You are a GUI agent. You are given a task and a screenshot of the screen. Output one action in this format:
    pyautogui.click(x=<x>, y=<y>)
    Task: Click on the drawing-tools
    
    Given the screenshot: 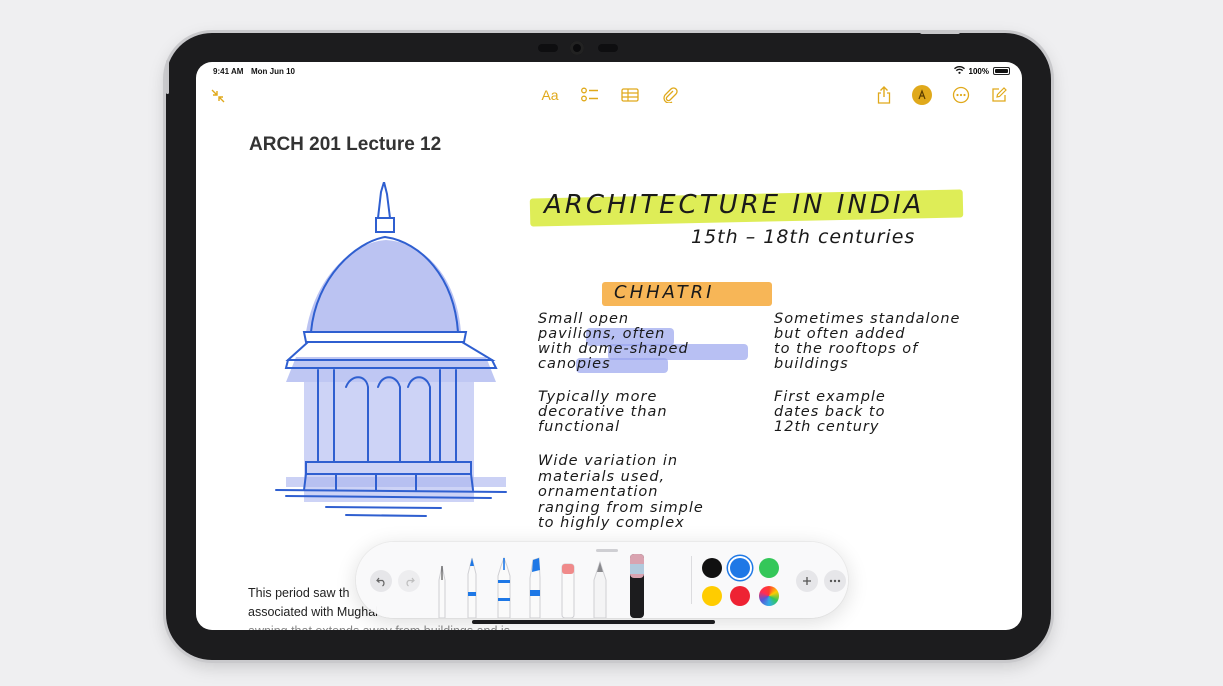 What is the action you would take?
    pyautogui.click(x=554, y=584)
    